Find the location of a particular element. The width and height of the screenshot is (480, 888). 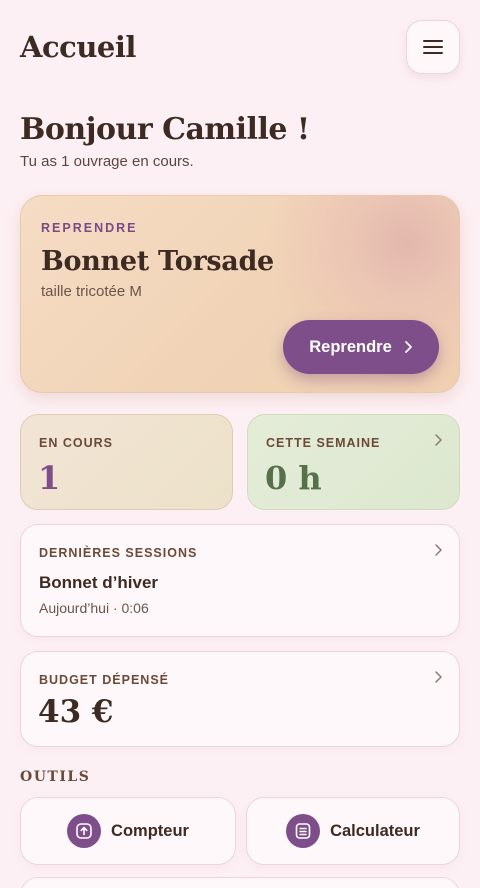

budget-value: 43 € is located at coordinates (76, 712).